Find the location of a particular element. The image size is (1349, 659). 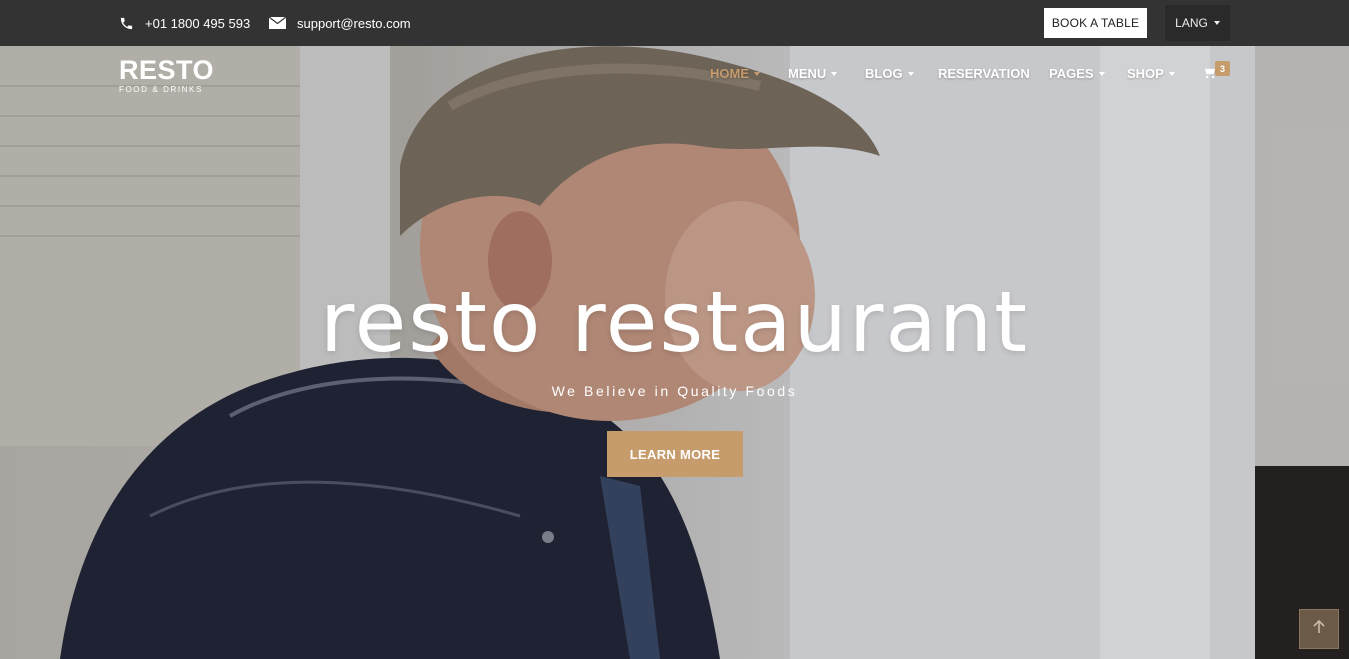

nav-item-label: HOME is located at coordinates (729, 73).